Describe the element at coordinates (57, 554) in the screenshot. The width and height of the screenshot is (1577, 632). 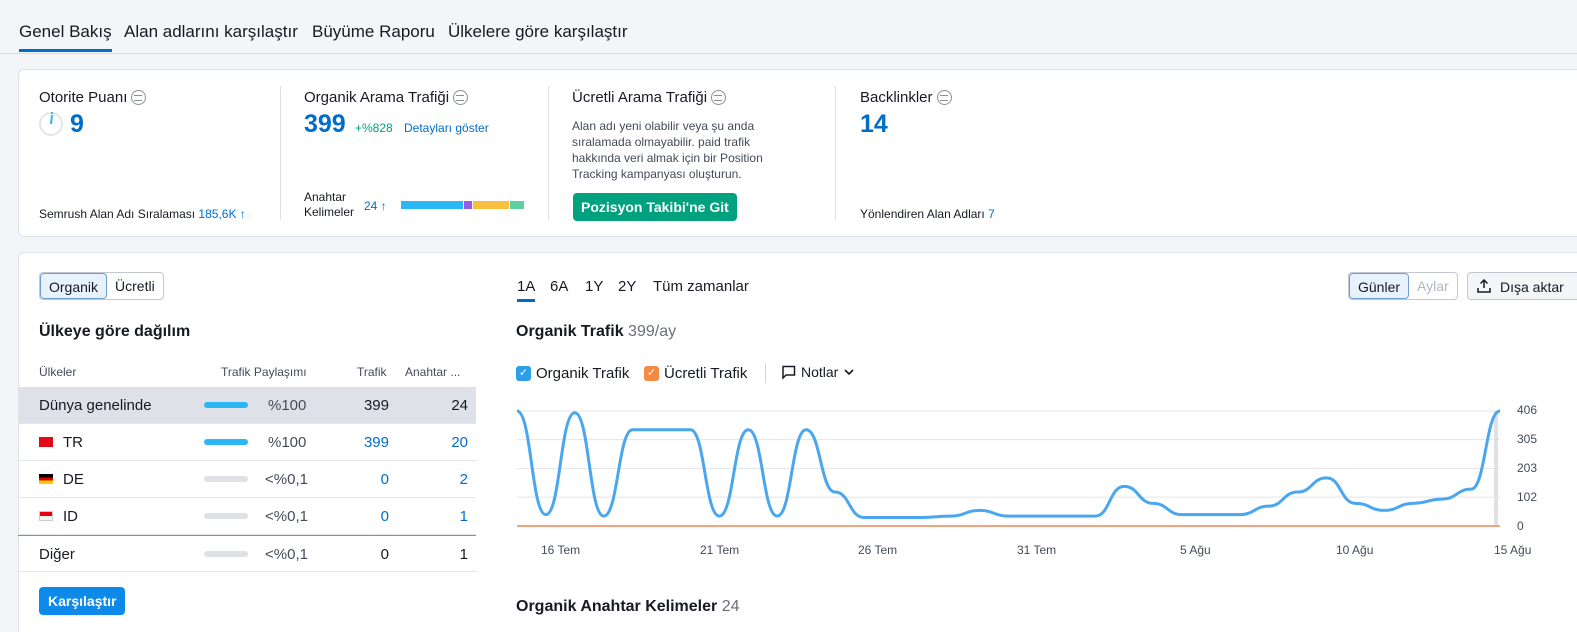
I see `country-name: Diğer` at that location.